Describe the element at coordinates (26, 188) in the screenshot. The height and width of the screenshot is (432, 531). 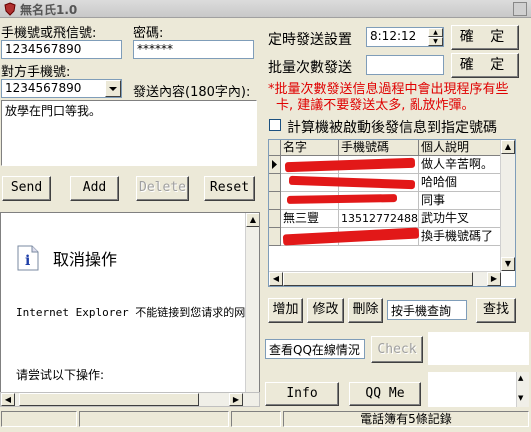
I see `send-button: Send` at that location.